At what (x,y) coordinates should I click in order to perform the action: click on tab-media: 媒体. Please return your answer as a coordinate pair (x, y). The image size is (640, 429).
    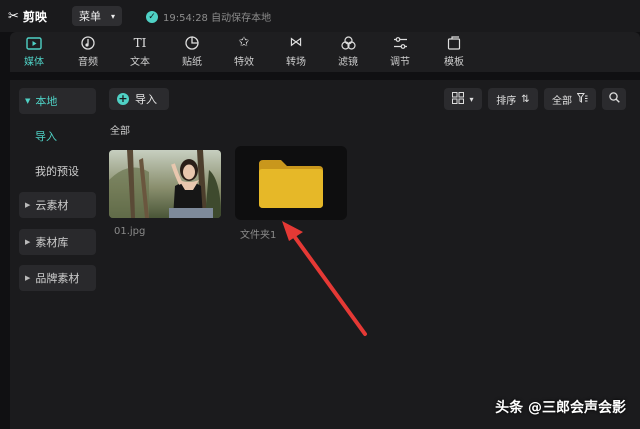
    Looking at the image, I should click on (34, 52).